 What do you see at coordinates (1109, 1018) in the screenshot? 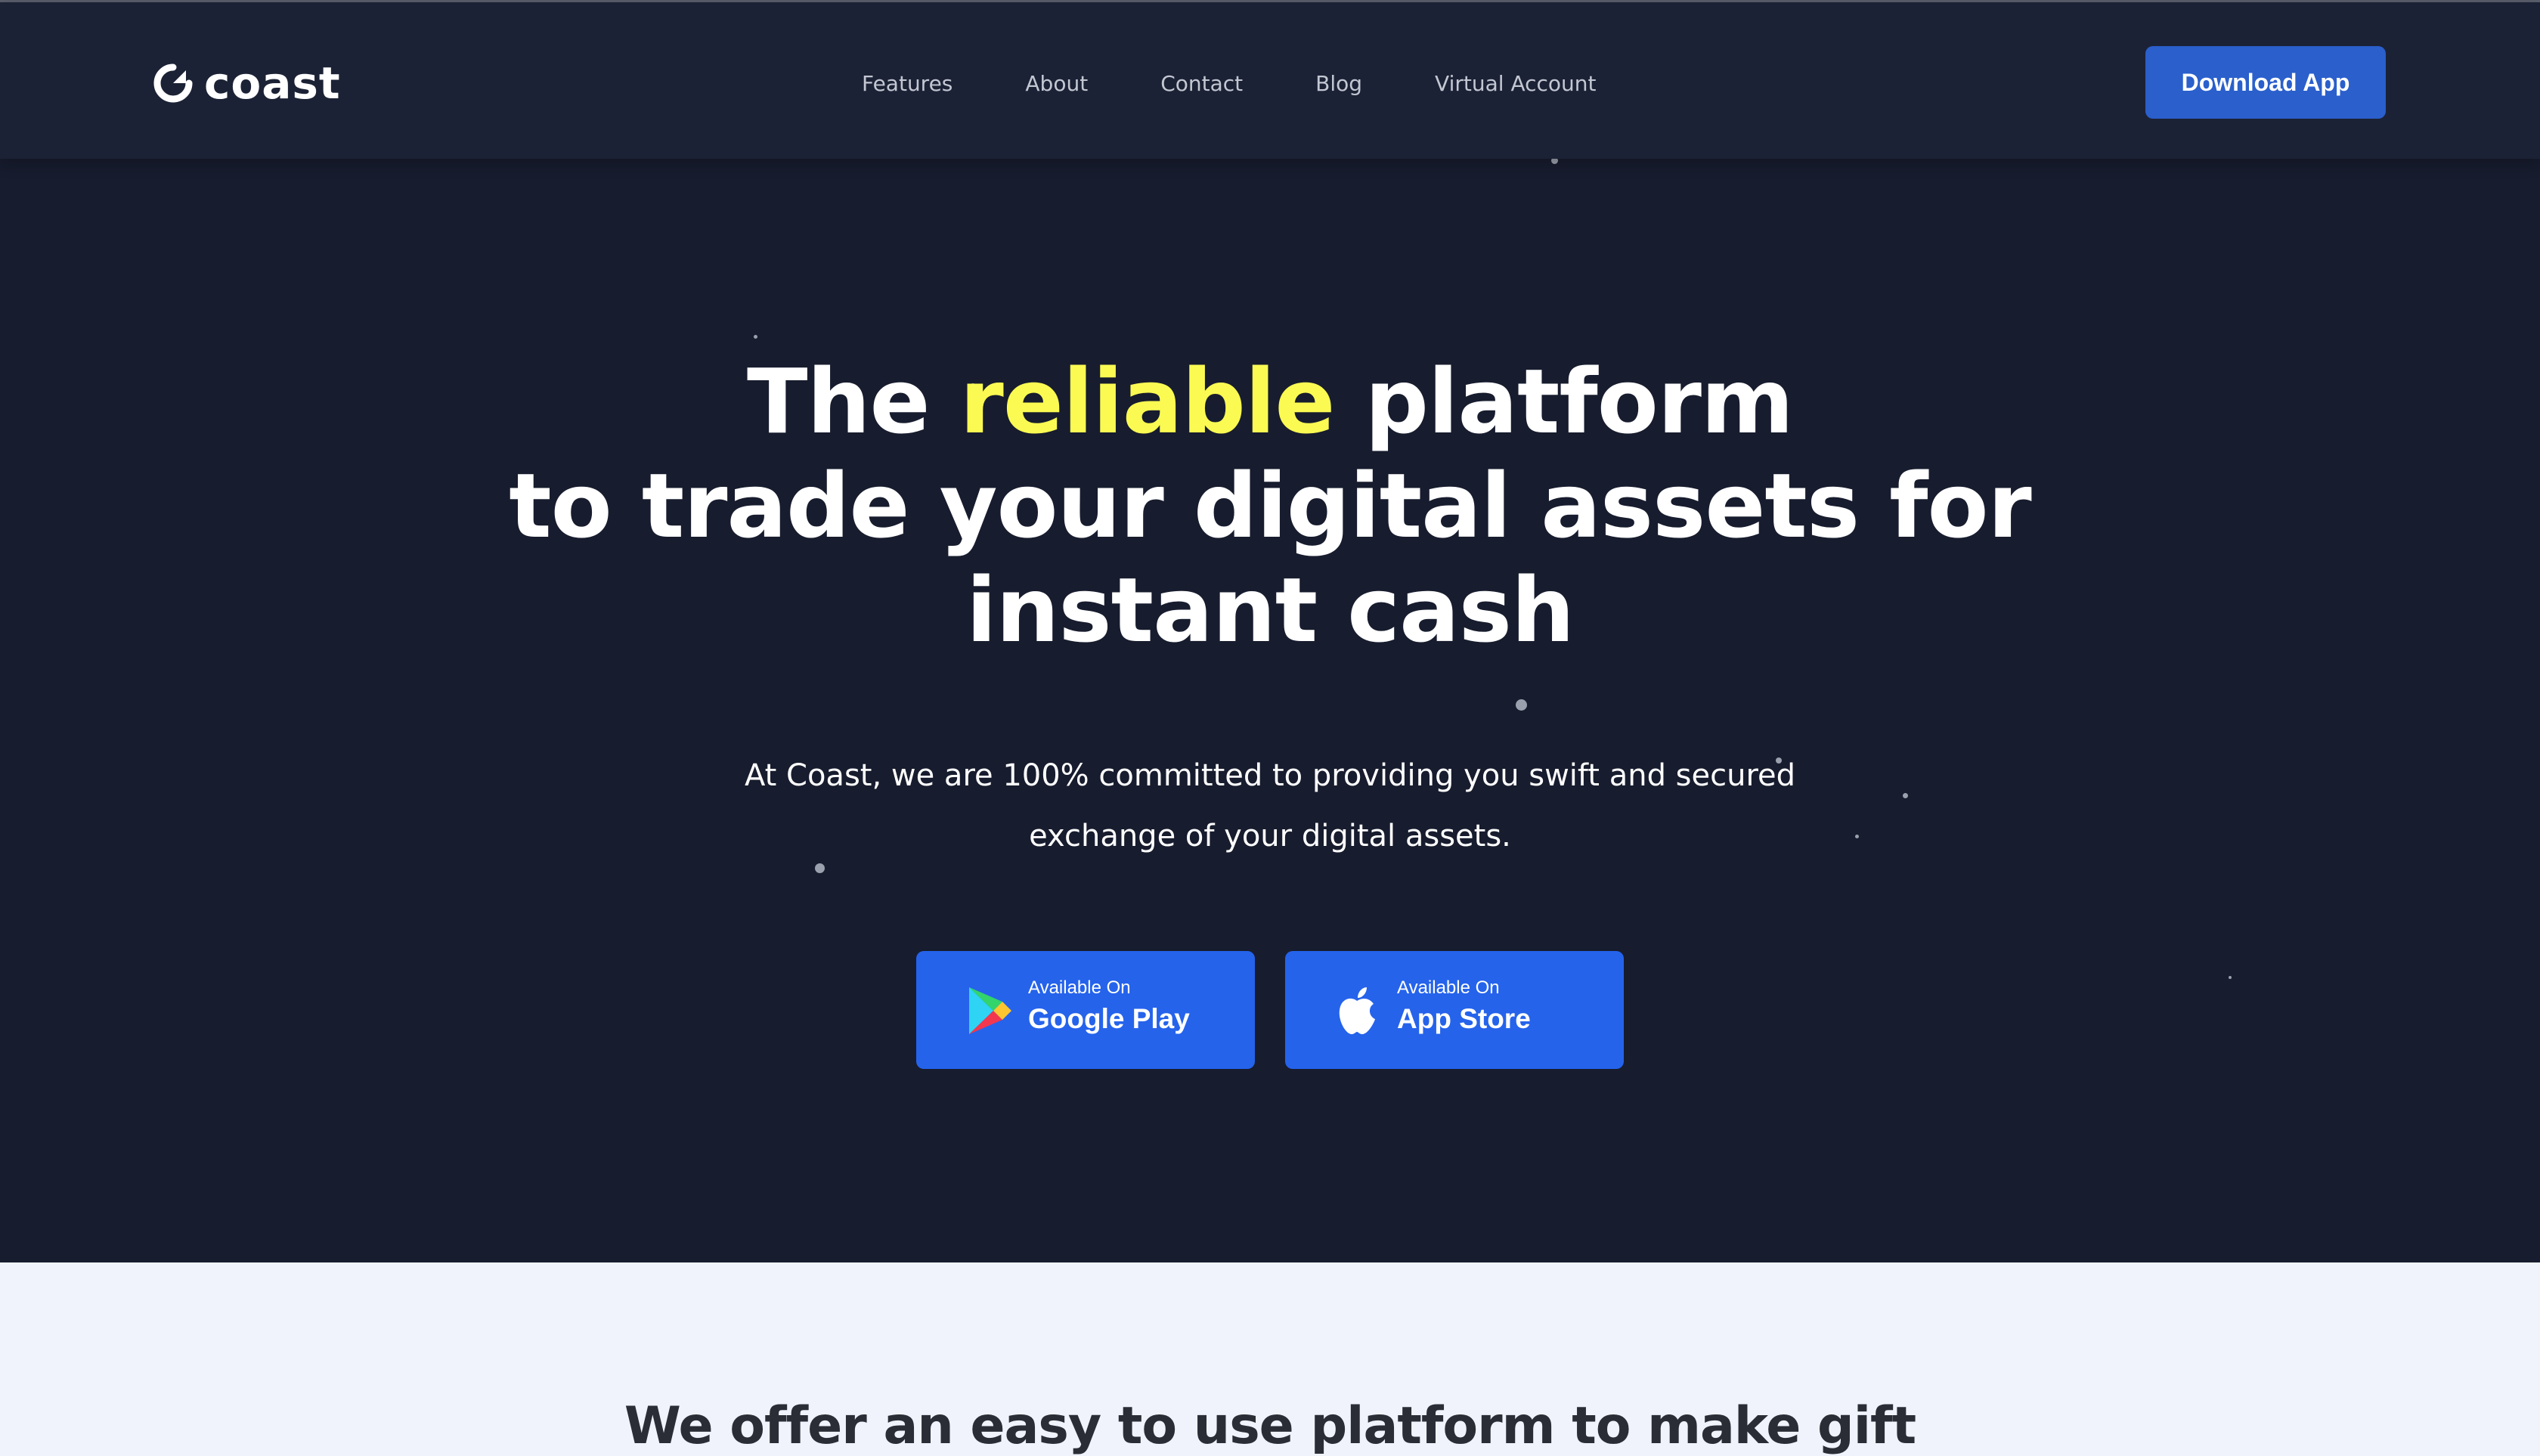
I see `store-big-label: Google Play` at bounding box center [1109, 1018].